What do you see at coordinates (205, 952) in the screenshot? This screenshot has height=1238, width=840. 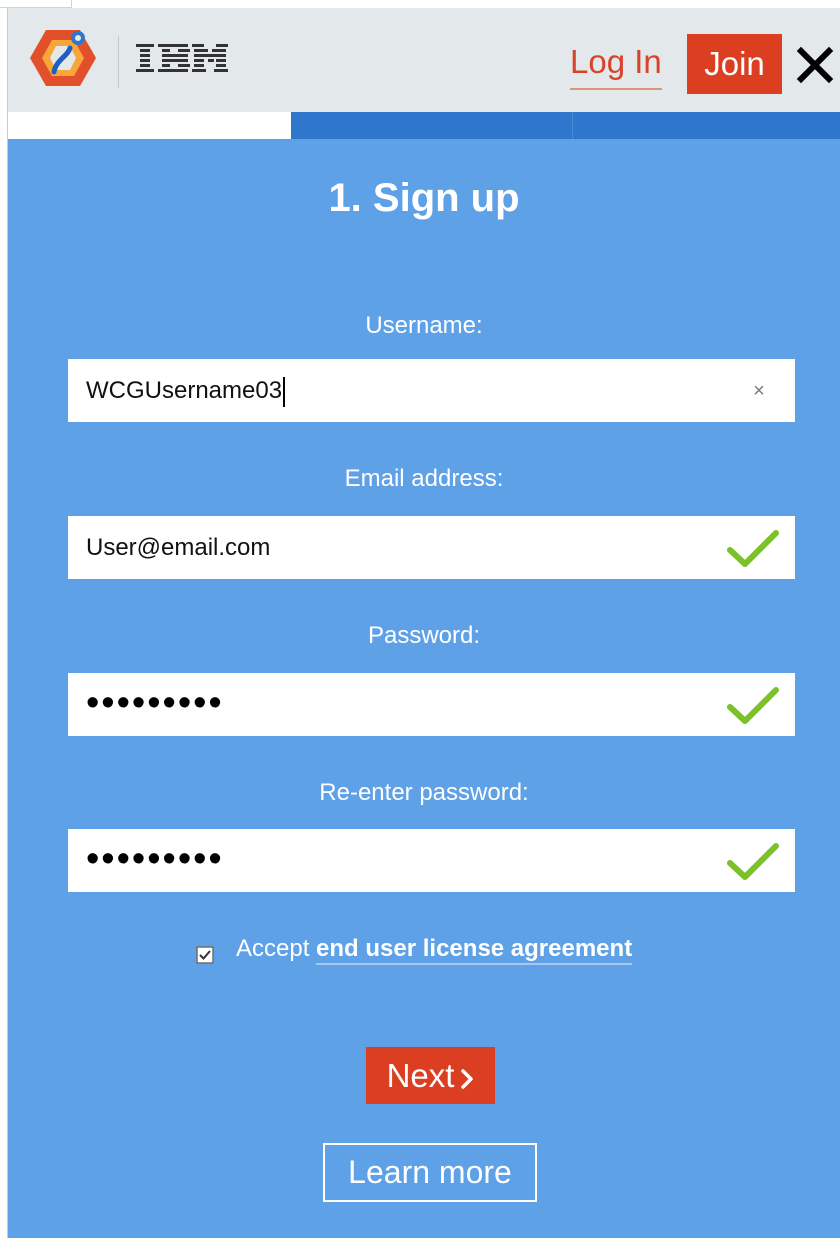 I see `accept-eula-checkbox` at bounding box center [205, 952].